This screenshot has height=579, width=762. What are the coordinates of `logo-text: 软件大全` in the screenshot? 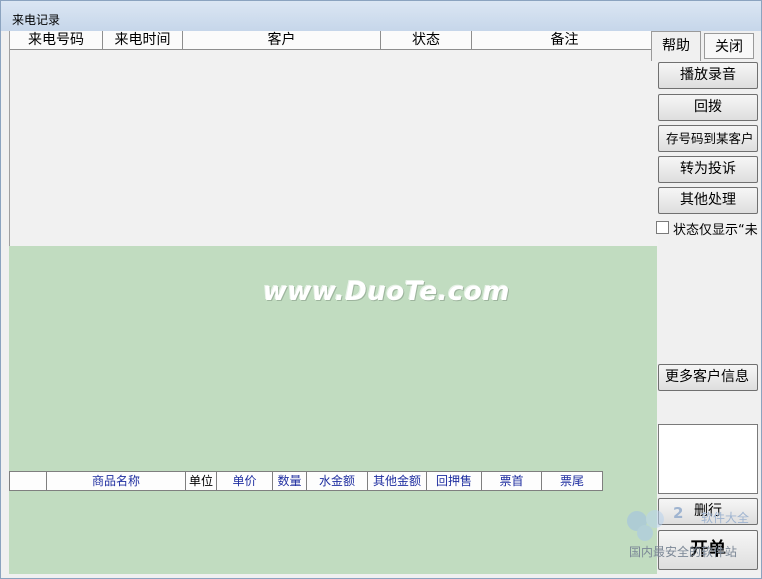 It's located at (725, 518).